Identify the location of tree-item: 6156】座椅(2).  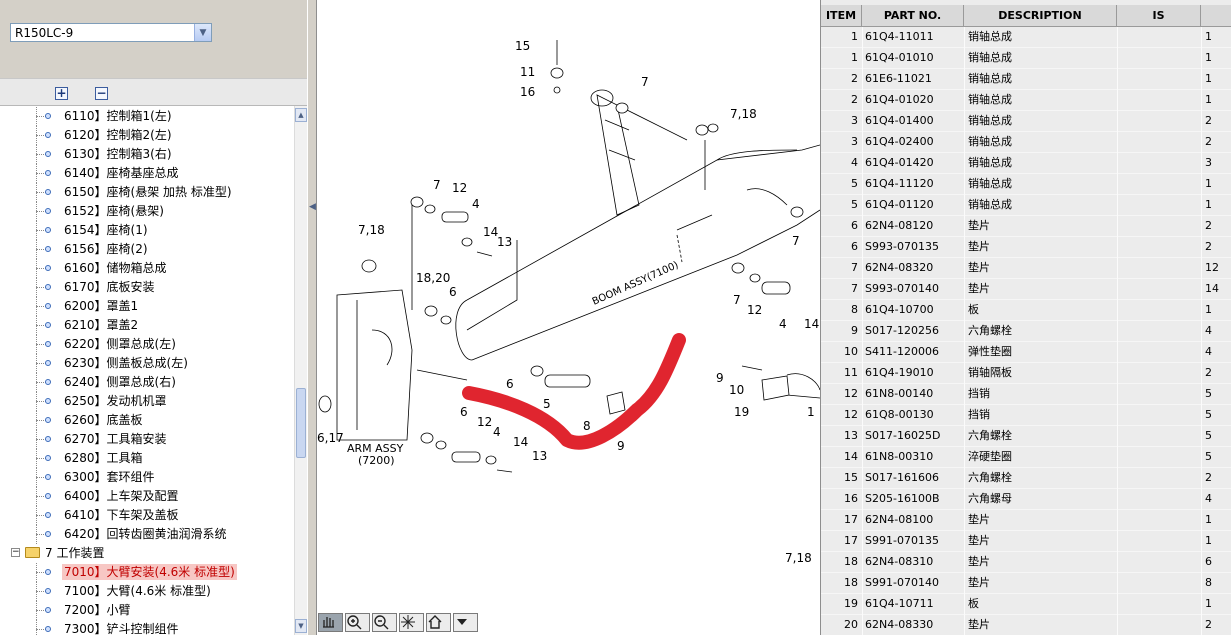
(147, 249).